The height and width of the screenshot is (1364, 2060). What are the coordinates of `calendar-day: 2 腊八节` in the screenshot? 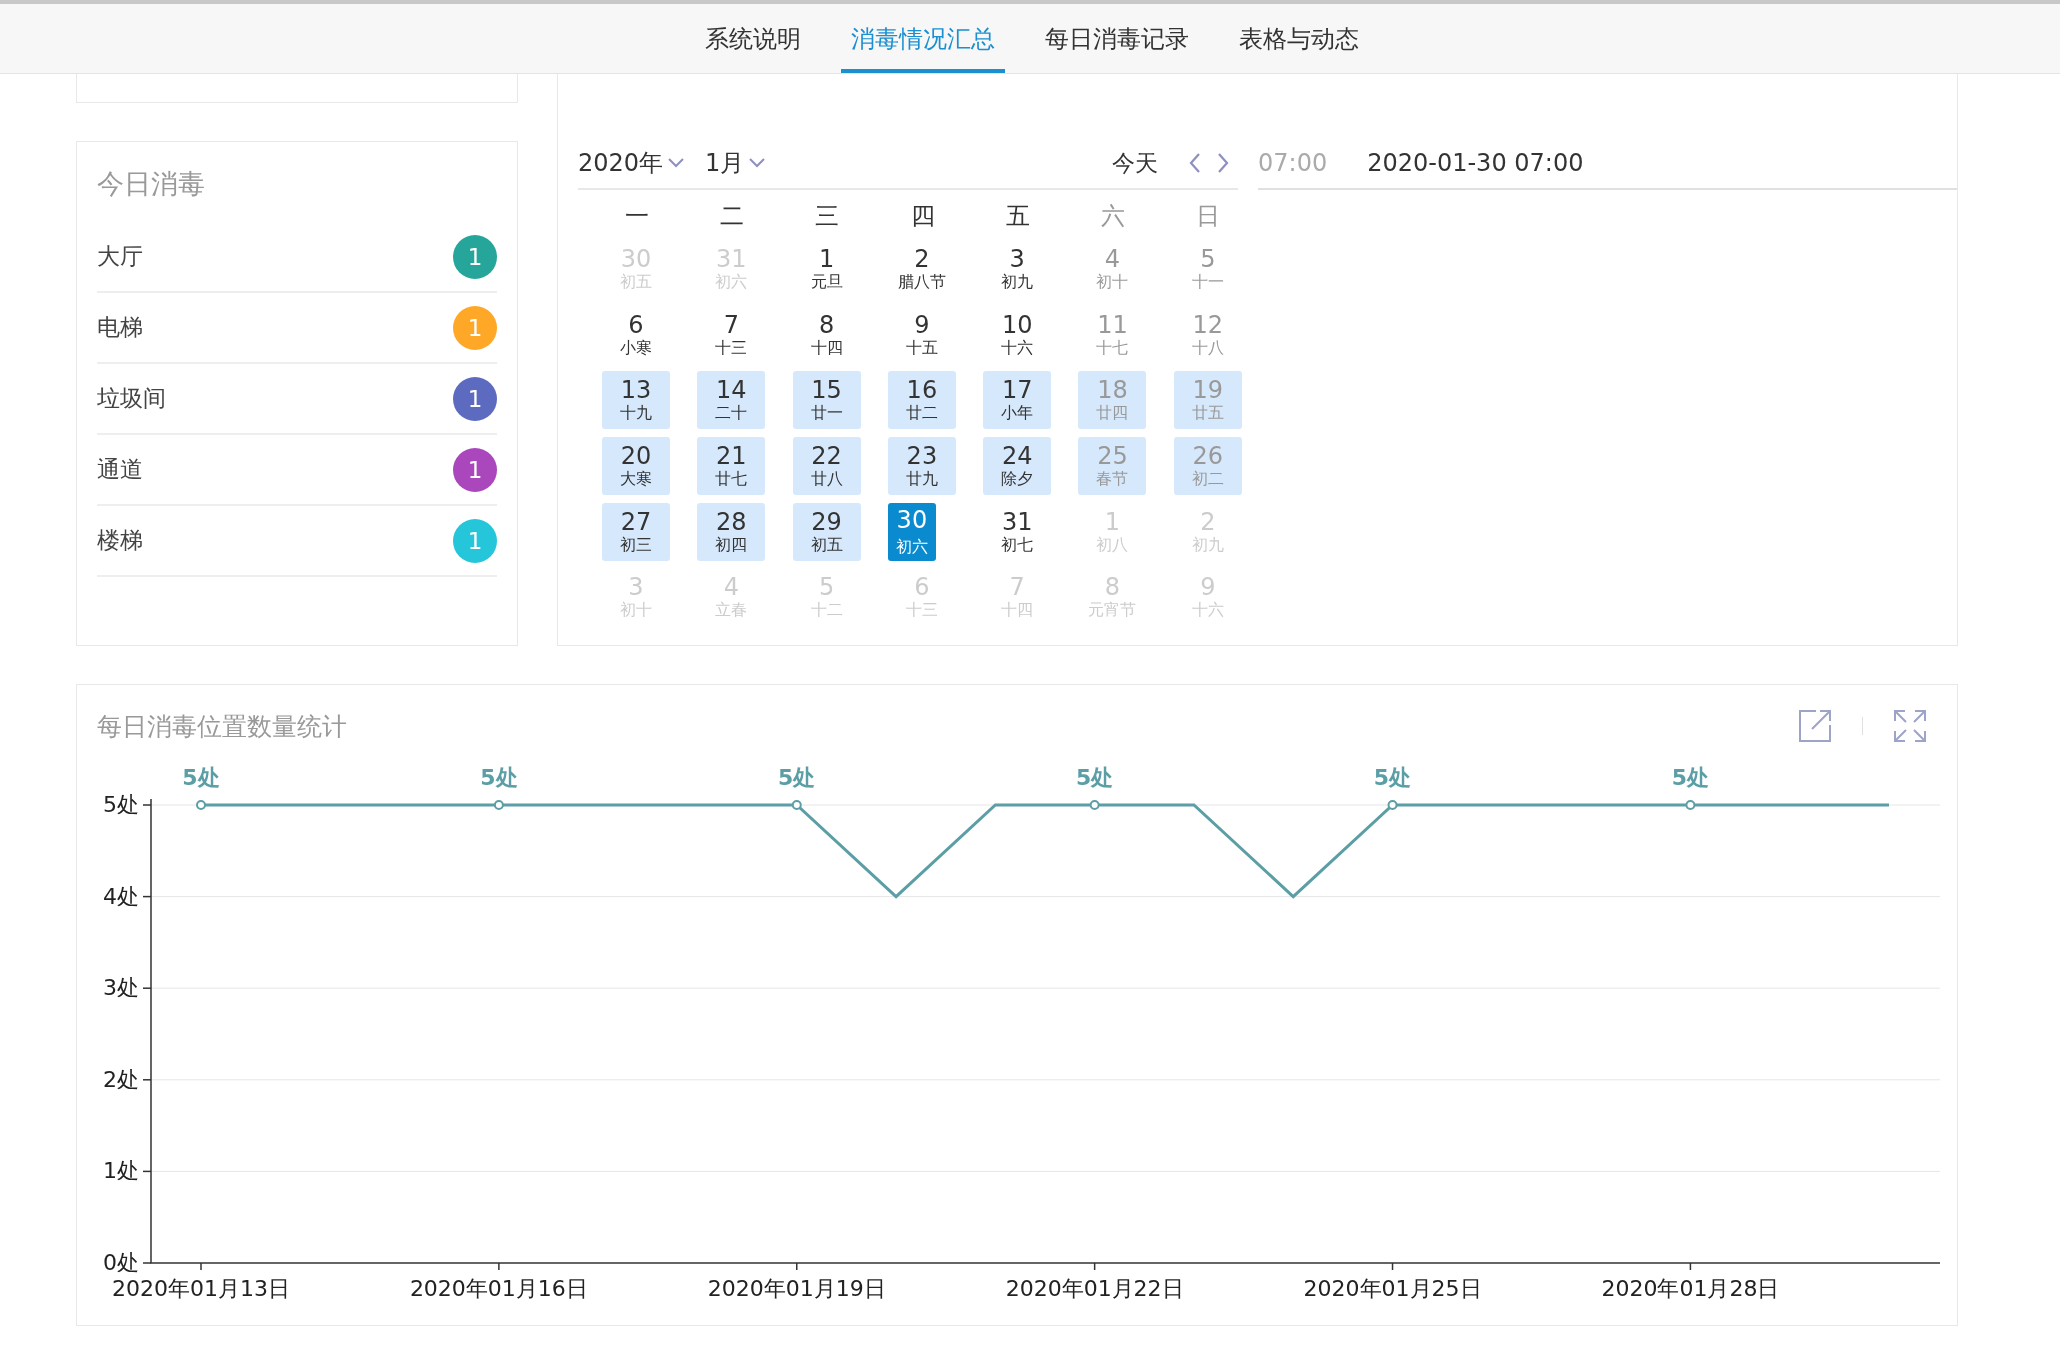 It's located at (921, 269).